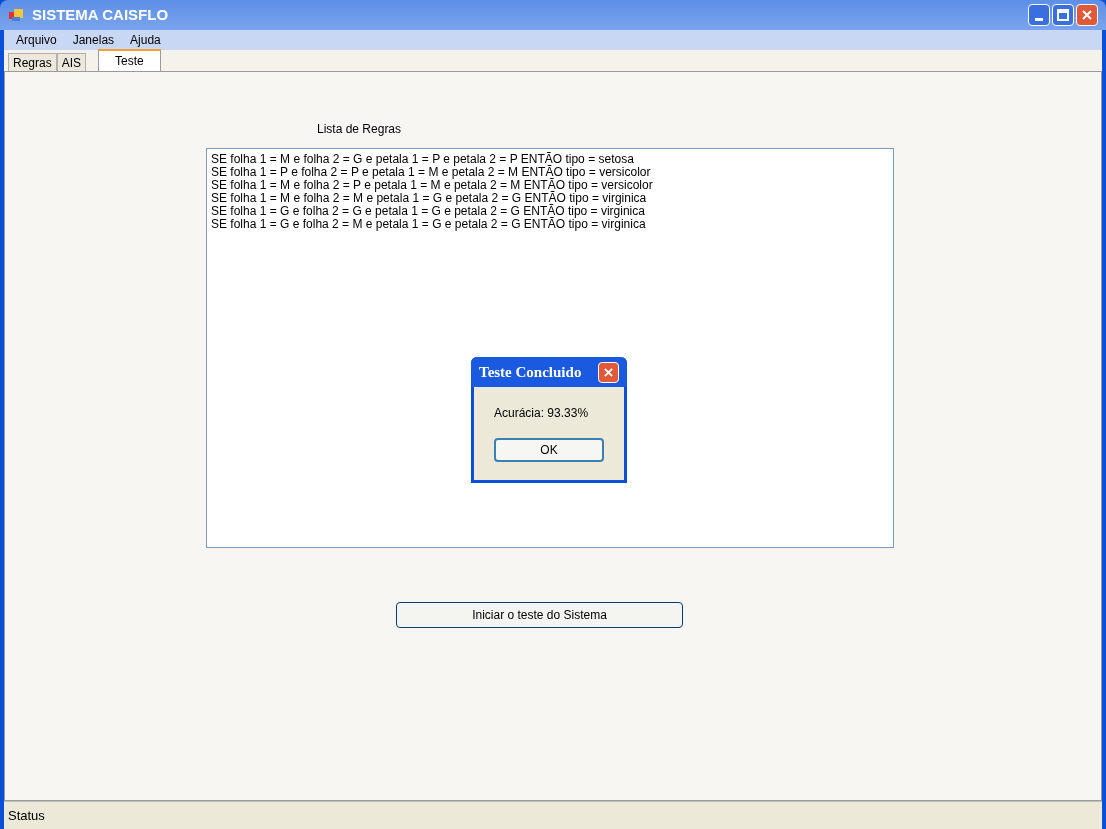 Image resolution: width=1106 pixels, height=829 pixels. Describe the element at coordinates (360, 129) in the screenshot. I see `list-label: Lista de Regras` at that location.